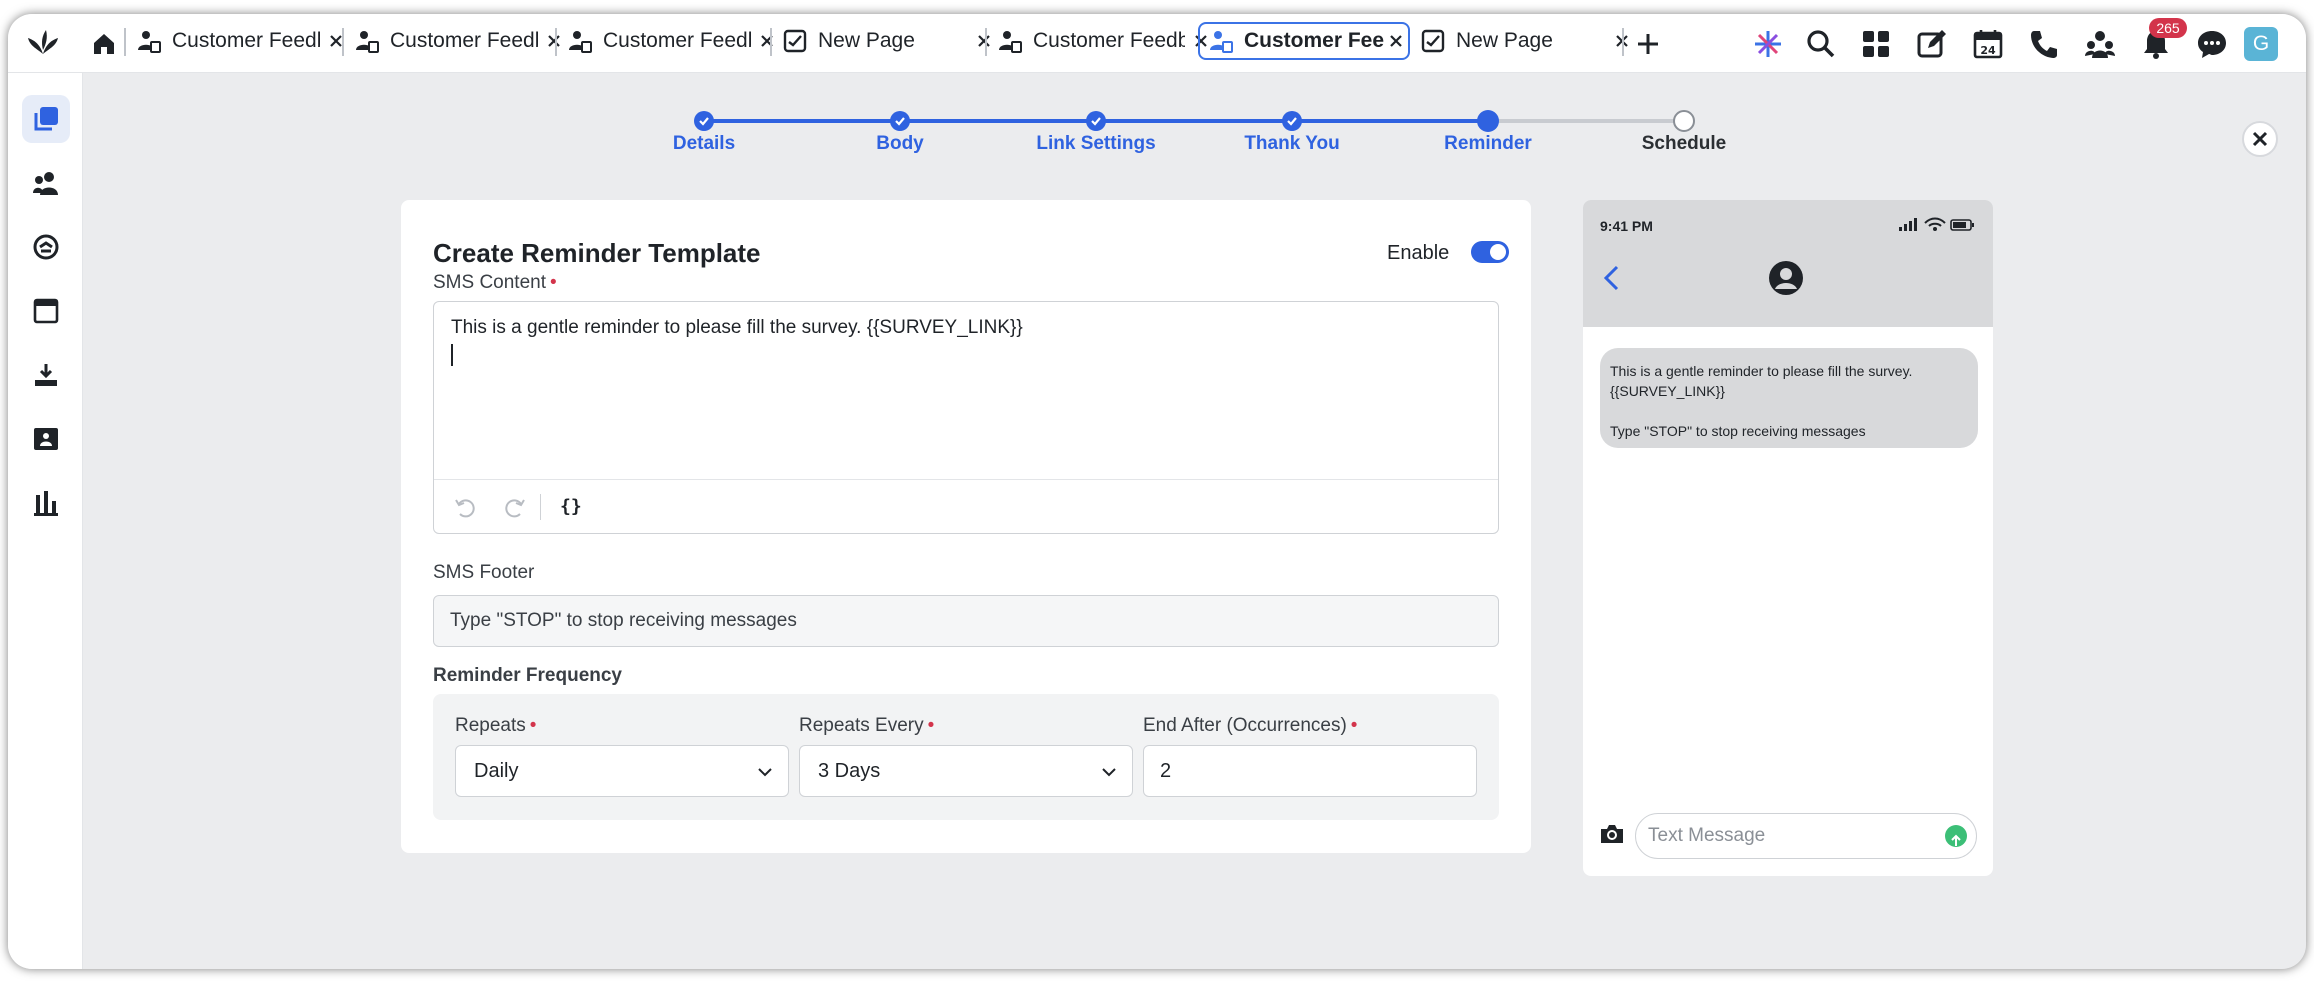  What do you see at coordinates (884, 41) in the screenshot?
I see `tab-new-page-1: New Page` at bounding box center [884, 41].